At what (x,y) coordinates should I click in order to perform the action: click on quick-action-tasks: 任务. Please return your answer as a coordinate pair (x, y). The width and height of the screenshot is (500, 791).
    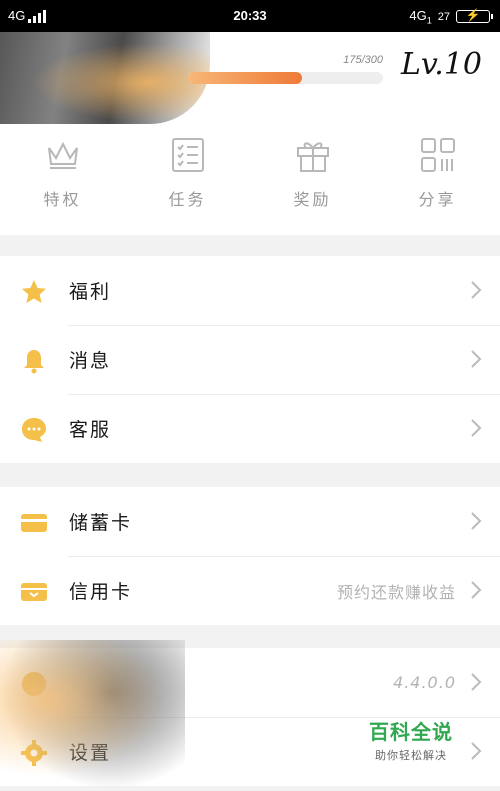
    Looking at the image, I should click on (187, 176).